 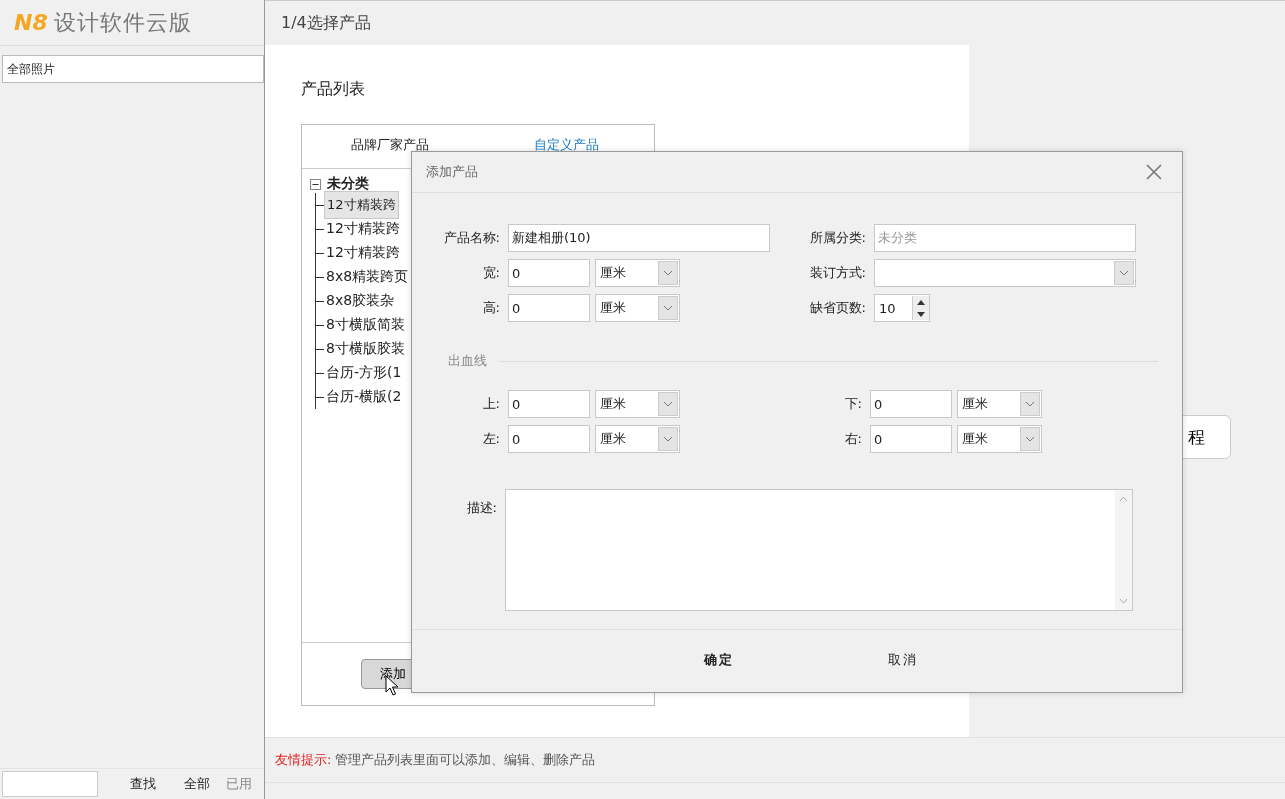 I want to click on field-label: 缺省页数:, so click(x=837, y=308).